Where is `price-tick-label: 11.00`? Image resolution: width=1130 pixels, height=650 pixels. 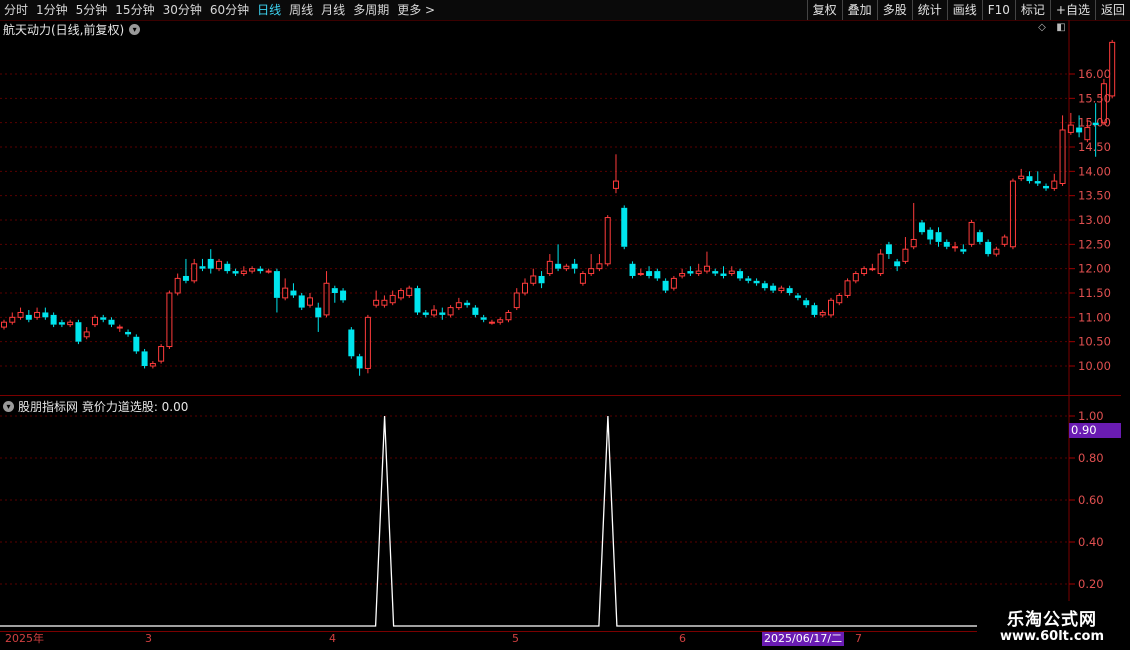 price-tick-label: 11.00 is located at coordinates (1094, 317).